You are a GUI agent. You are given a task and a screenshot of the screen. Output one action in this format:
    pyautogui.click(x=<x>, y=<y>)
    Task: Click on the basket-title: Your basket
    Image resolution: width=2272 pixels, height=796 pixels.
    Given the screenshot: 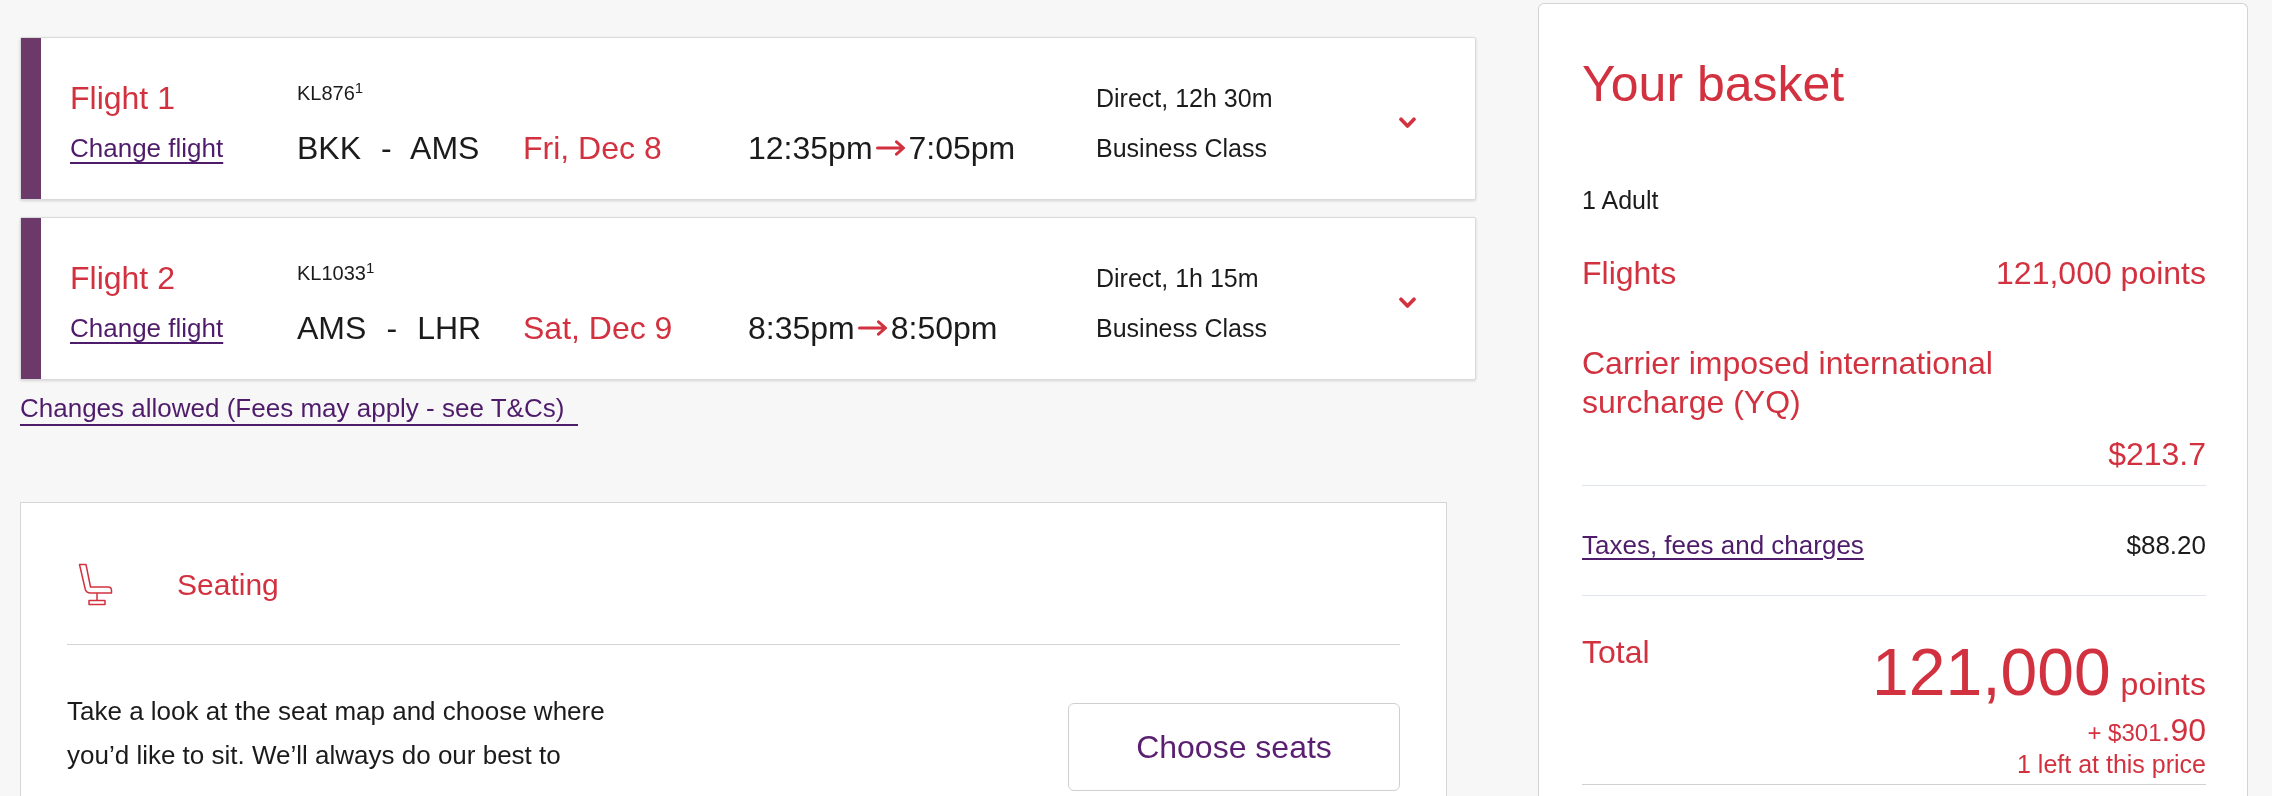 What is the action you would take?
    pyautogui.click(x=1714, y=84)
    